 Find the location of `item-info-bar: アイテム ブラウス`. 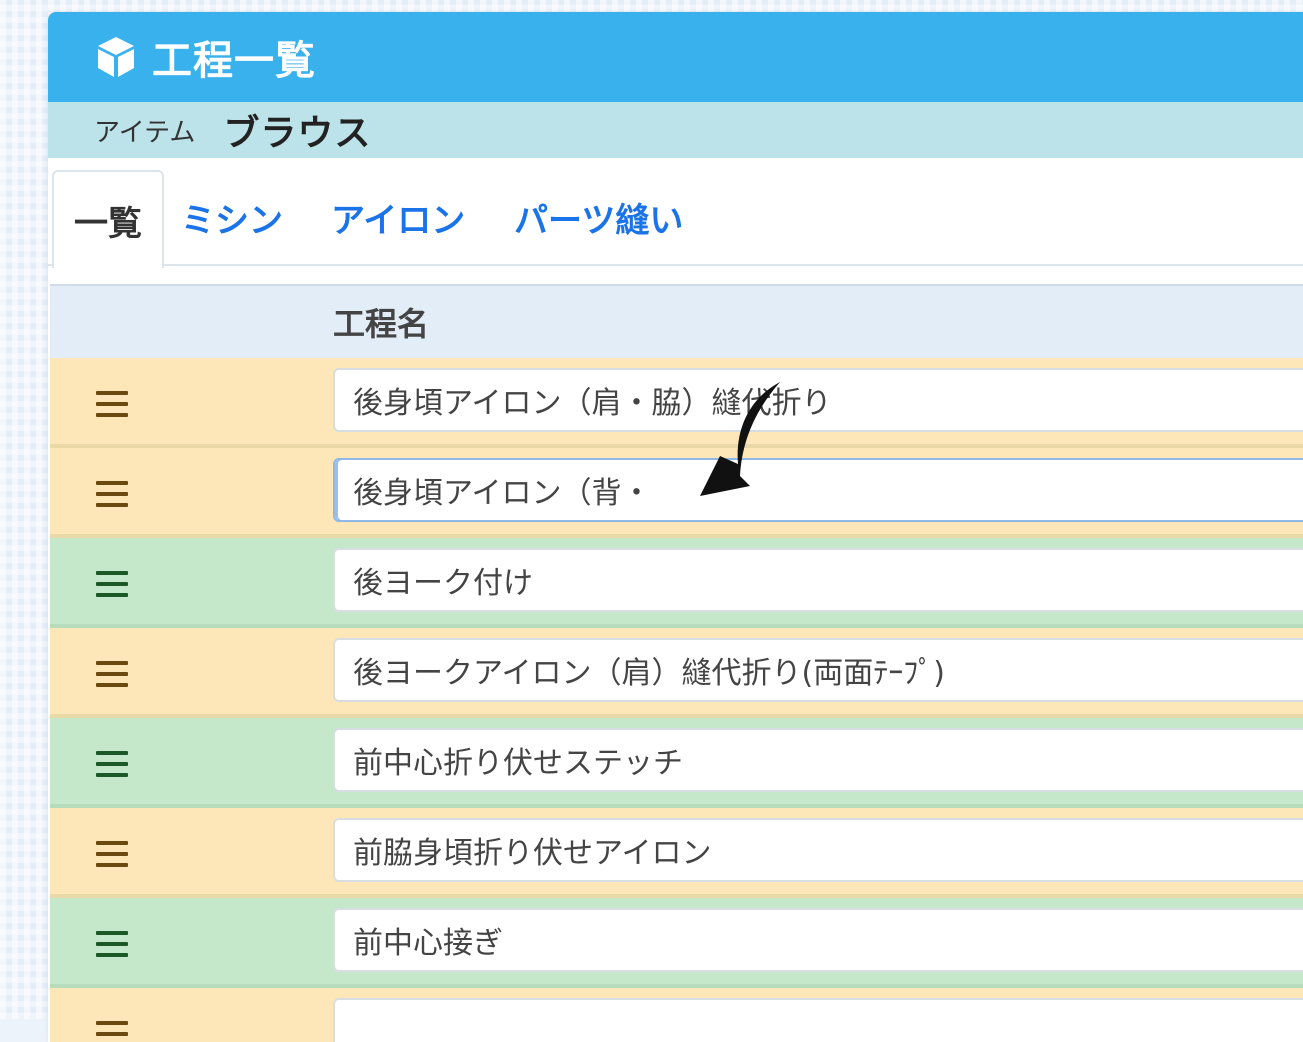

item-info-bar: アイテム ブラウス is located at coordinates (675, 130).